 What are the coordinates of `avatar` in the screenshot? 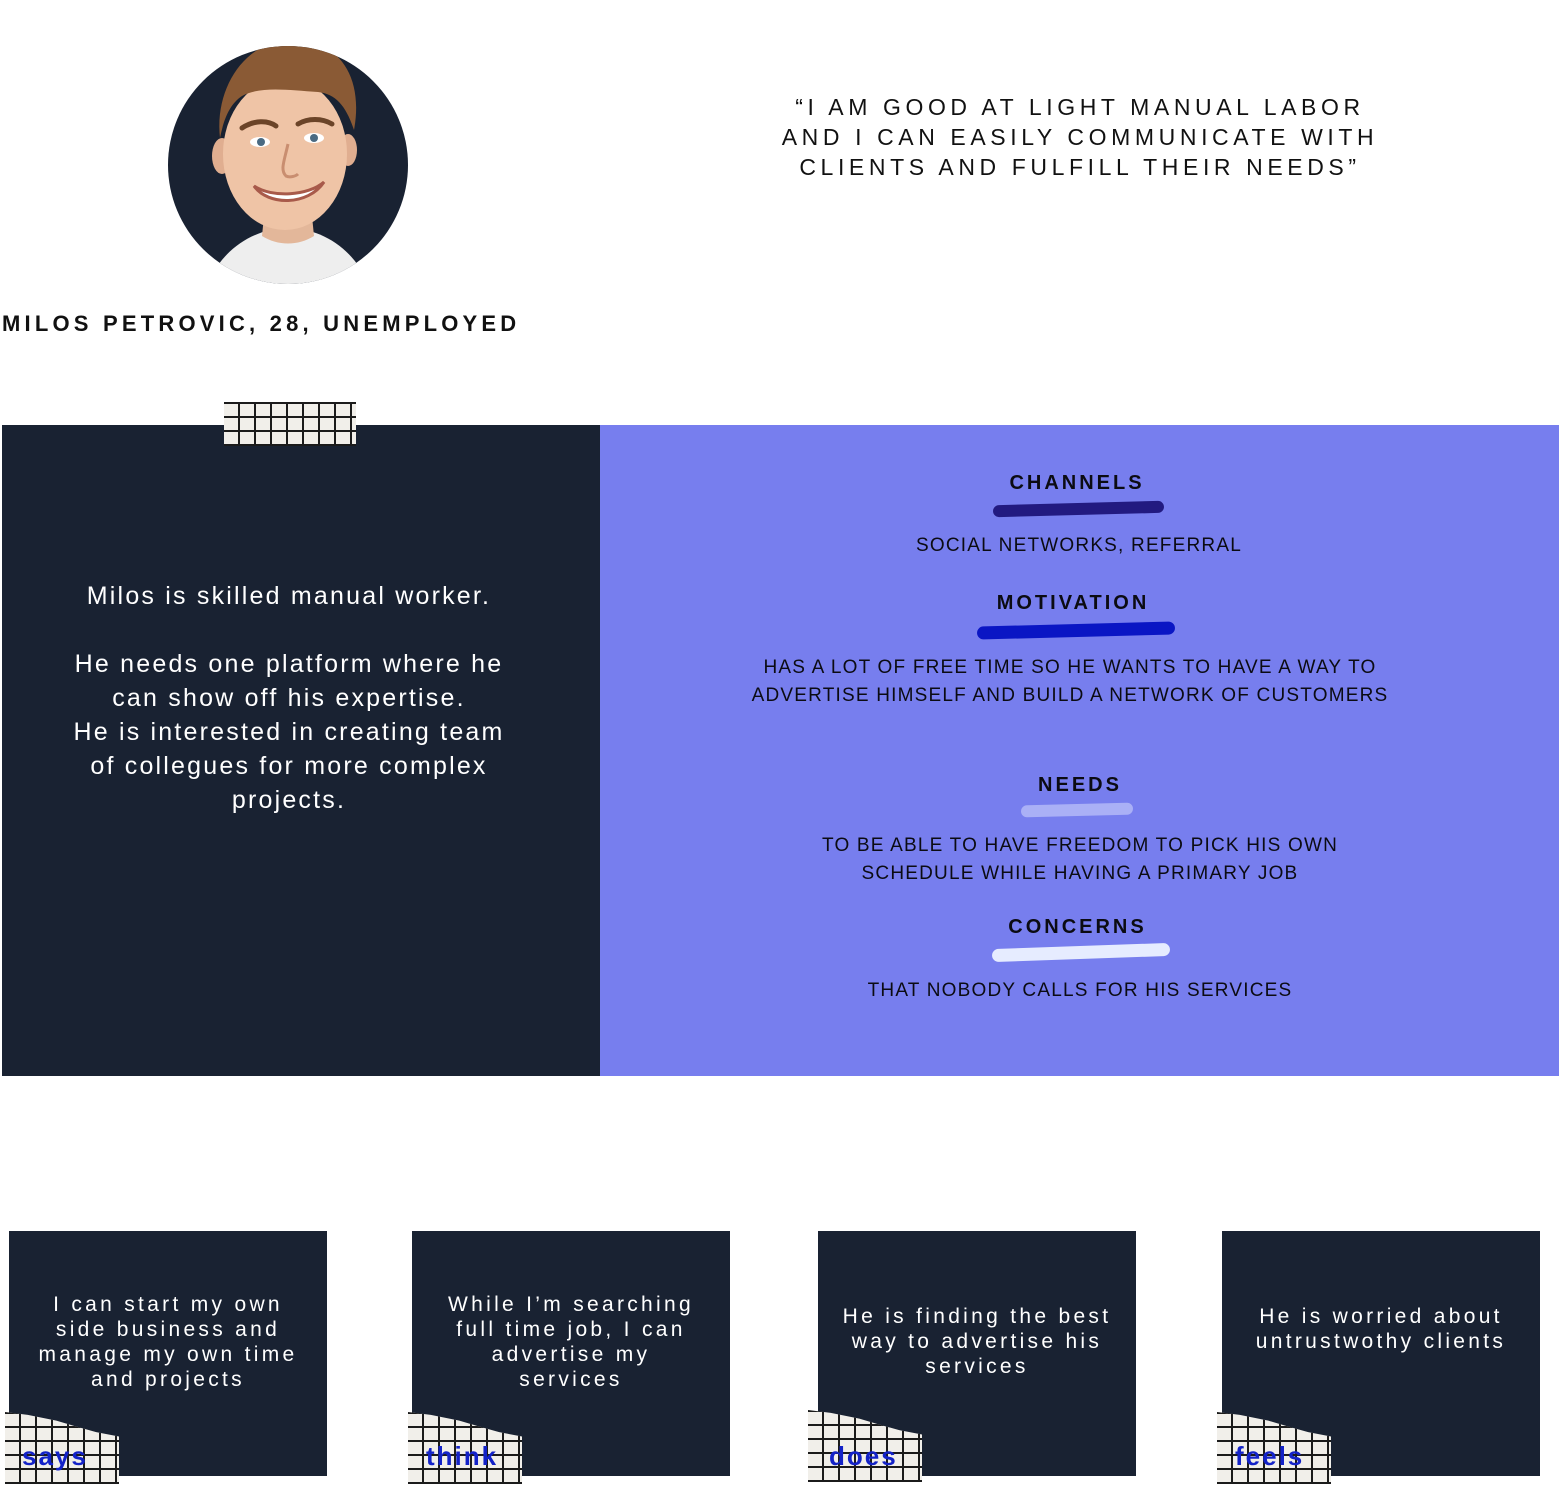 It's located at (288, 165).